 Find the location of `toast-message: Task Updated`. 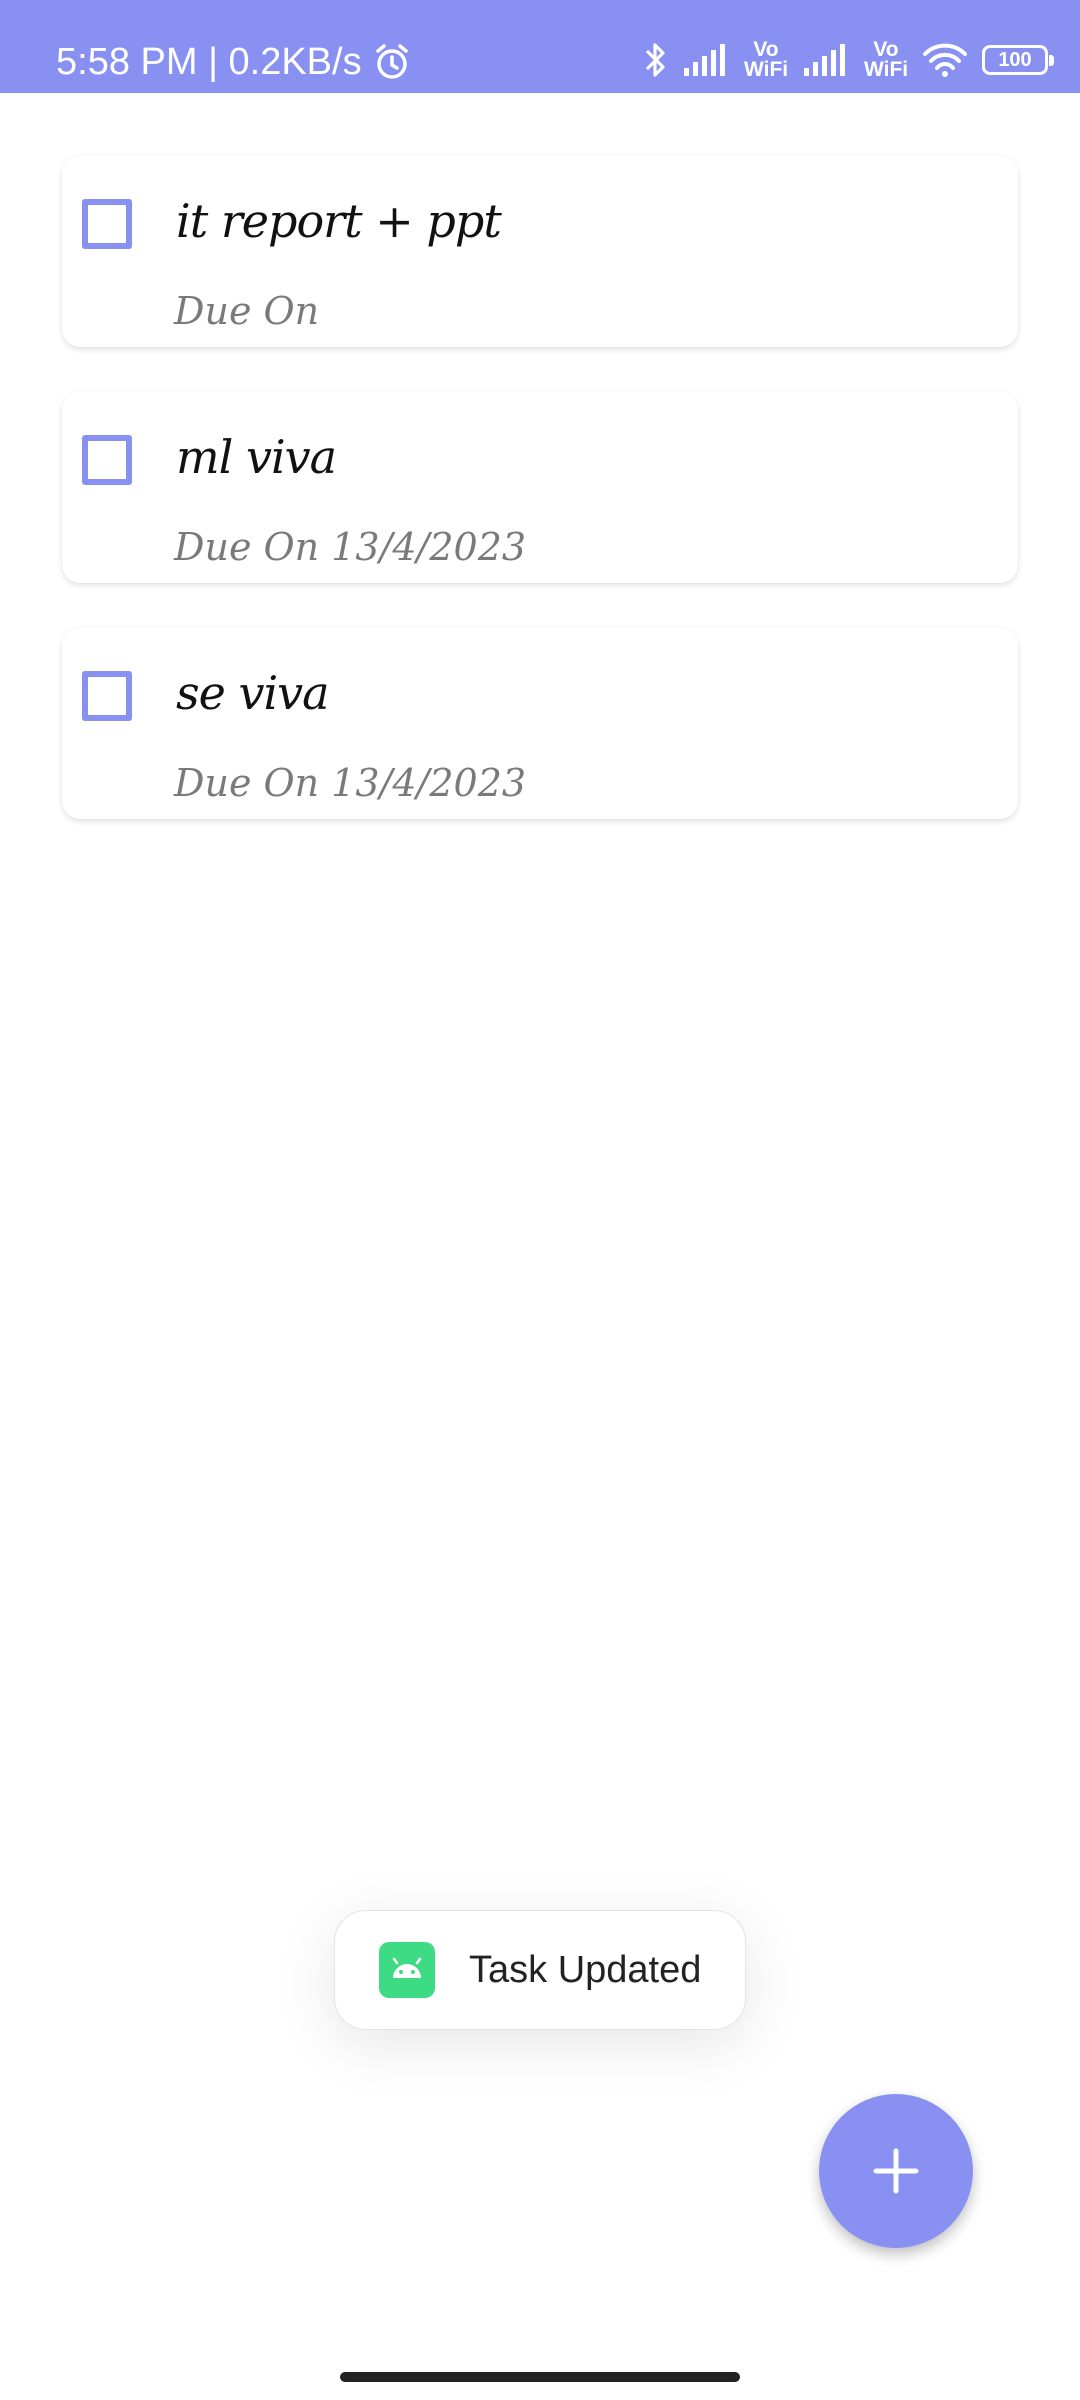

toast-message: Task Updated is located at coordinates (540, 1970).